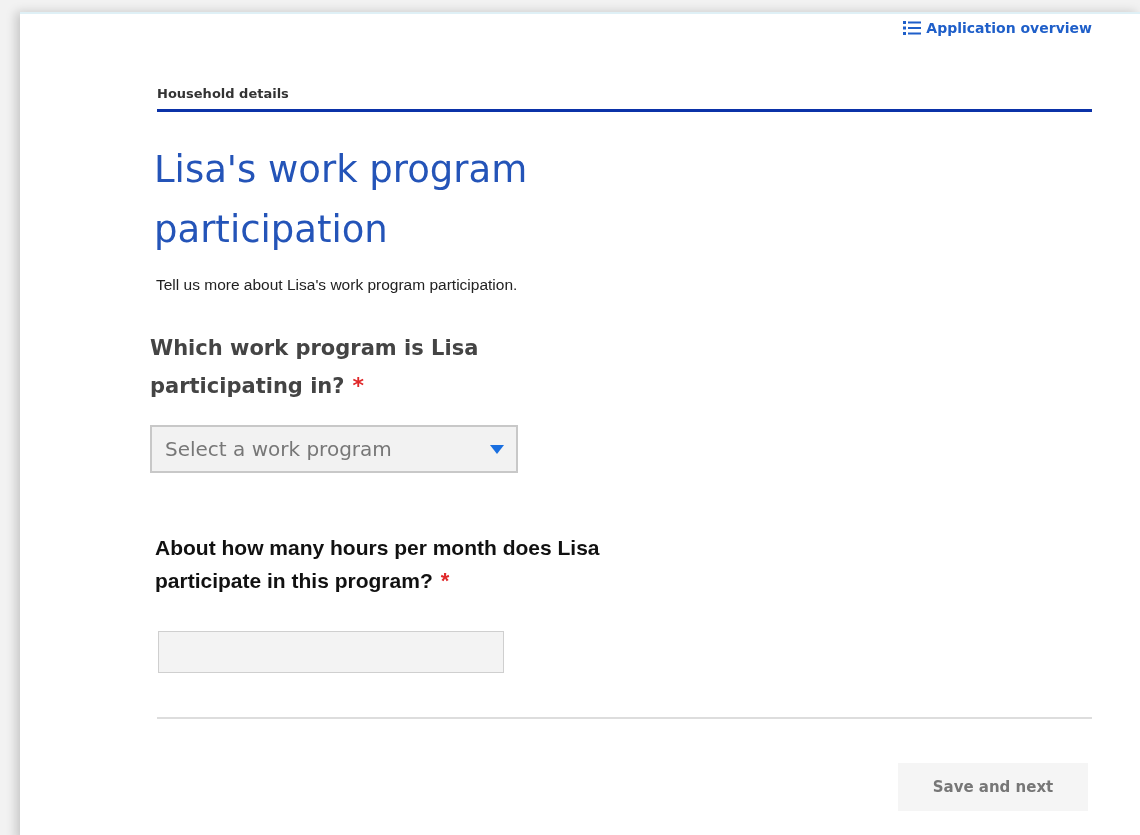 The image size is (1140, 835). What do you see at coordinates (337, 285) in the screenshot?
I see `intro-text: Tell us more about Lisa's work program participation.` at bounding box center [337, 285].